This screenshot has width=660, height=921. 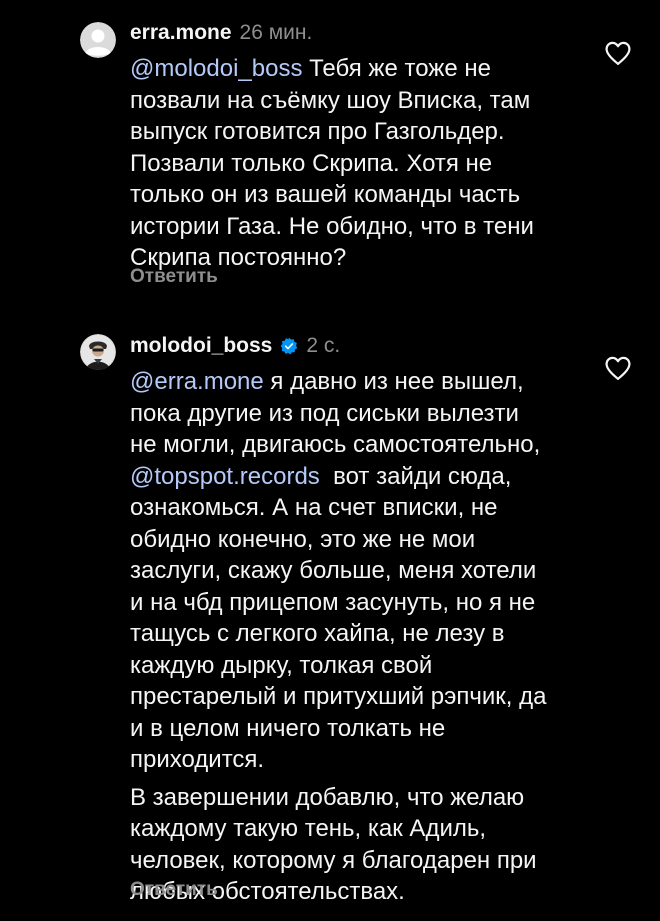 What do you see at coordinates (197, 759) in the screenshot?
I see `text-segment: приходится.` at bounding box center [197, 759].